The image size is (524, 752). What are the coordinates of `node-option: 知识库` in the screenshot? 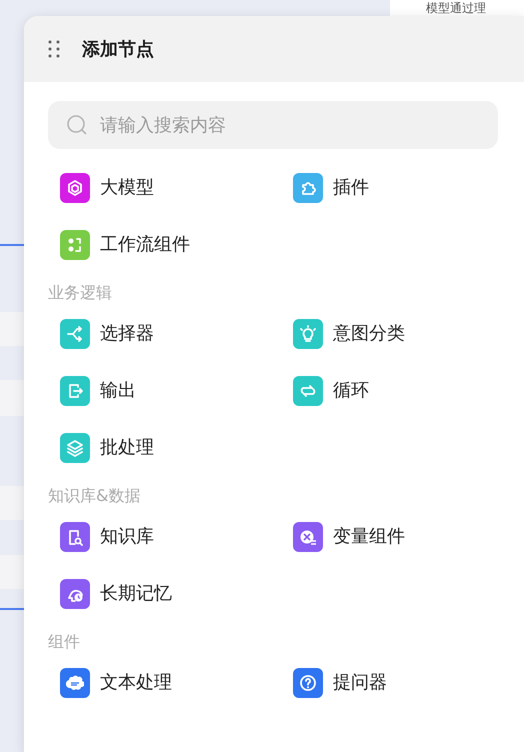 It's located at (176, 536).